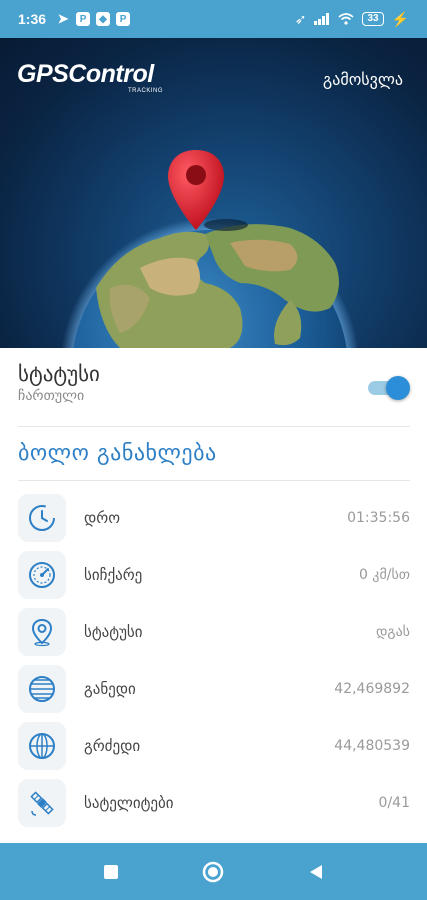 This screenshot has width=427, height=900. What do you see at coordinates (394, 802) in the screenshot?
I see `row-value: 0/41` at bounding box center [394, 802].